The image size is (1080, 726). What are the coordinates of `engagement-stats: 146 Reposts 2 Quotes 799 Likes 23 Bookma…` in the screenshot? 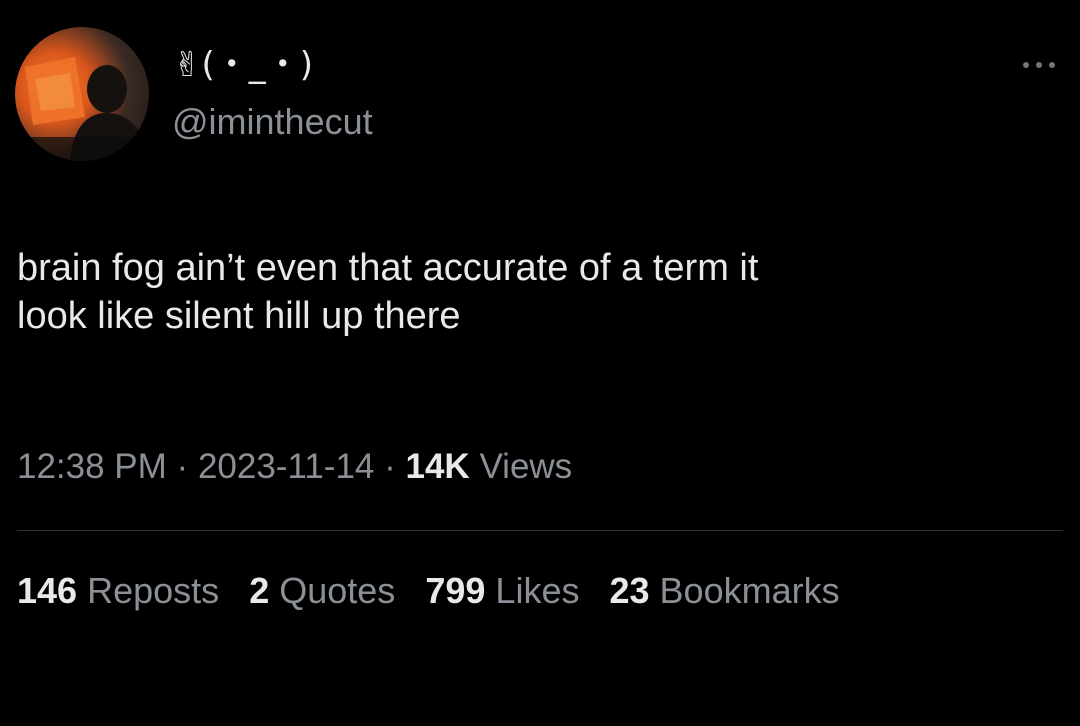 It's located at (438, 591).